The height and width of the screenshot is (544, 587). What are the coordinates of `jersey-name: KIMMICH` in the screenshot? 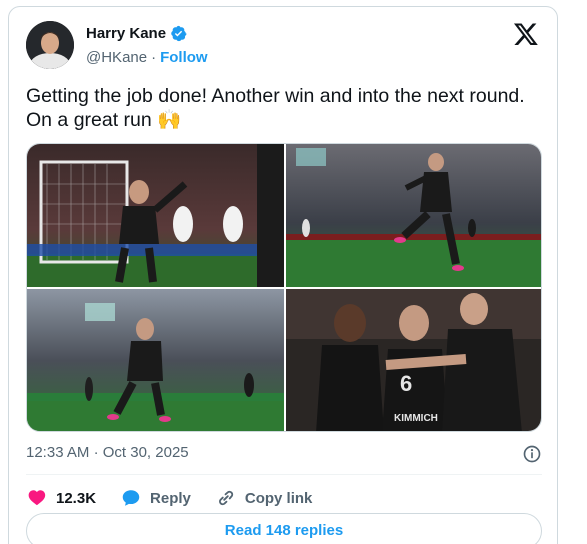 It's located at (416, 418).